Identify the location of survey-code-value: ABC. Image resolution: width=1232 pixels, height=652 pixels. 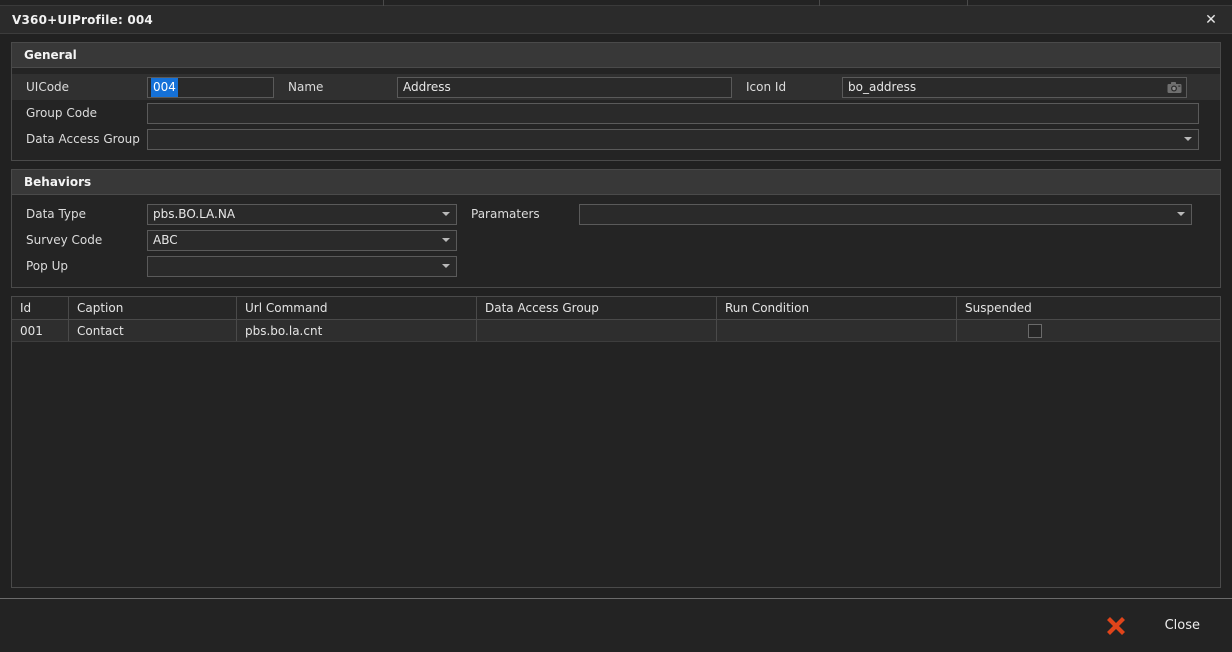
(165, 240).